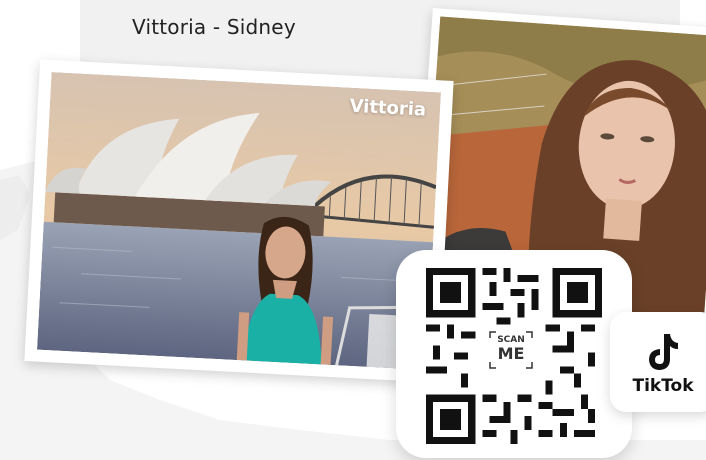  Describe the element at coordinates (663, 352) in the screenshot. I see `tiktok-icon` at that location.